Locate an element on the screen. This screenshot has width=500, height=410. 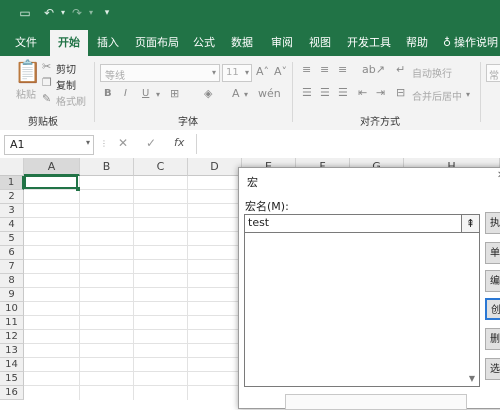
align-left-icon: ☰ is located at coordinates (307, 93).